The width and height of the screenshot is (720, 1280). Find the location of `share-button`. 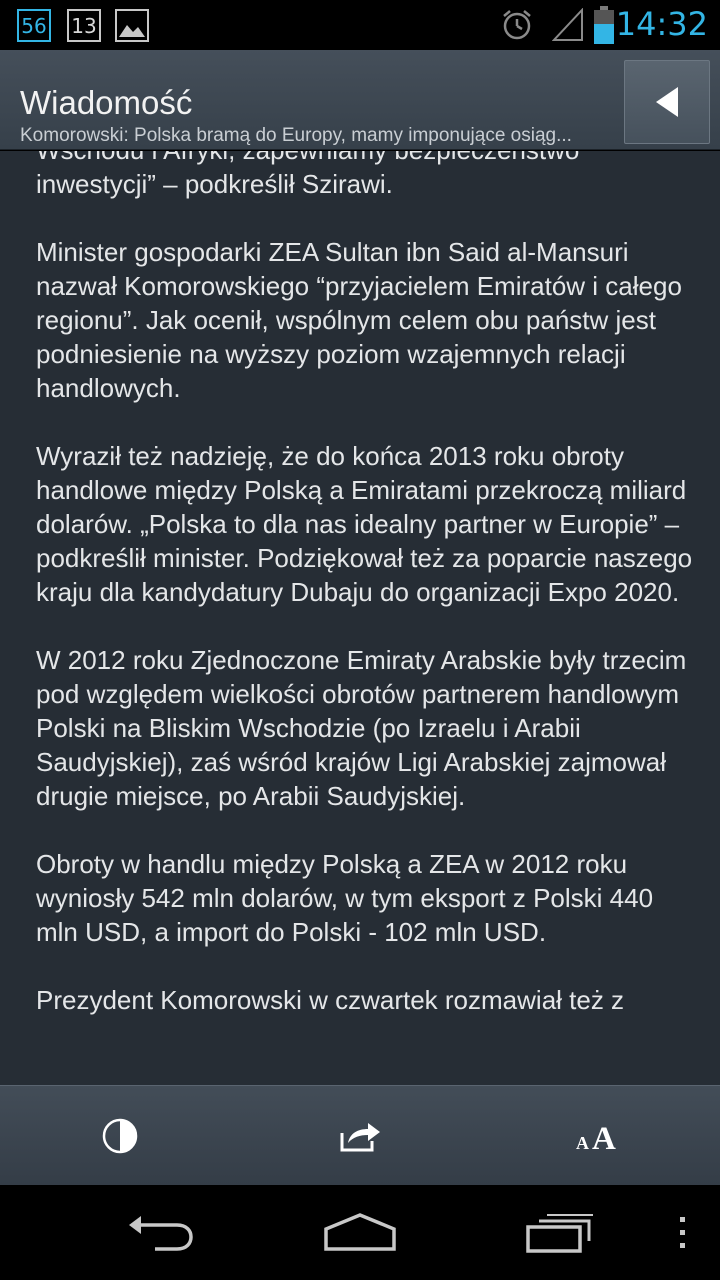

share-button is located at coordinates (360, 1136).